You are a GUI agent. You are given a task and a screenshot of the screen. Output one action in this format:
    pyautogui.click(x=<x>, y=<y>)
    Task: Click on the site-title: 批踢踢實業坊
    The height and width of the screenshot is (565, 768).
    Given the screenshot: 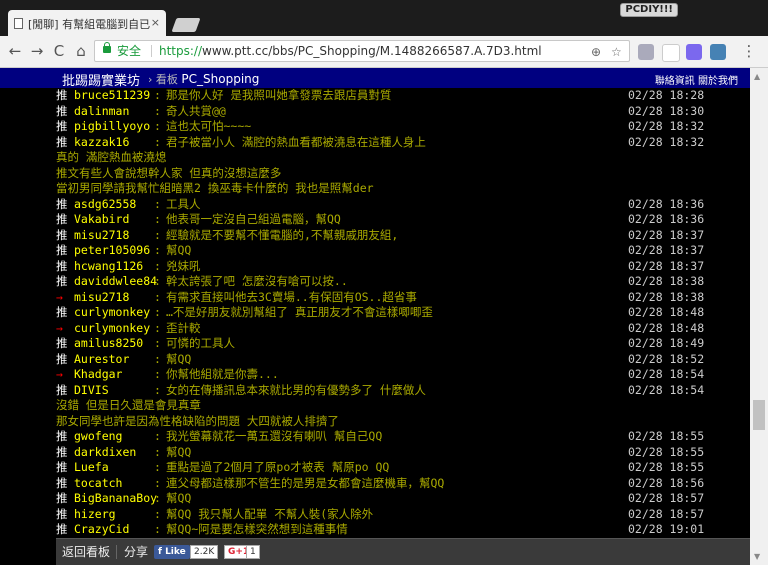 What is the action you would take?
    pyautogui.click(x=101, y=79)
    